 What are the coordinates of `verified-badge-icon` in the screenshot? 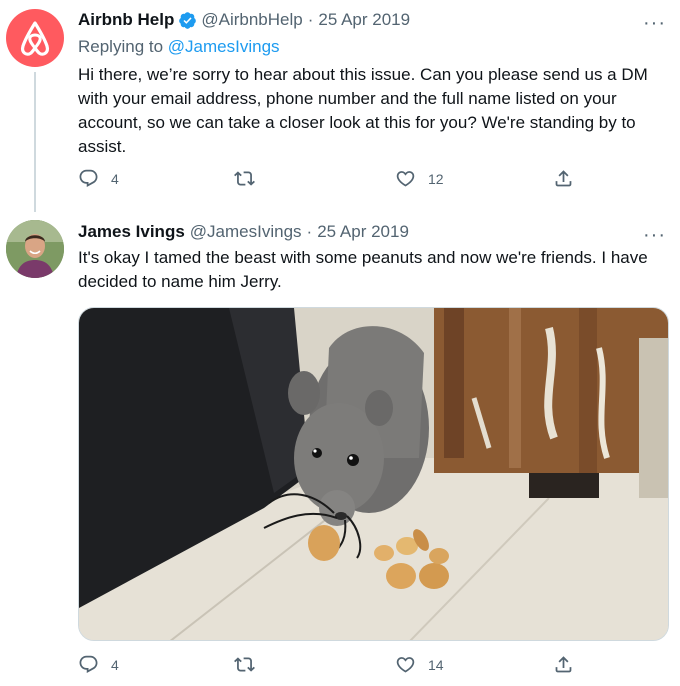 It's located at (188, 20).